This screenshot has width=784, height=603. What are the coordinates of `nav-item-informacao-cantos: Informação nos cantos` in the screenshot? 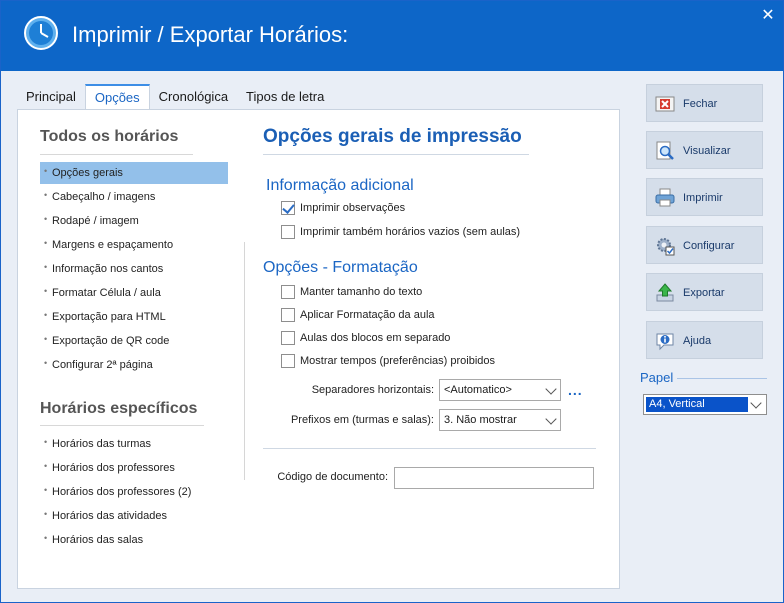 It's located at (134, 269).